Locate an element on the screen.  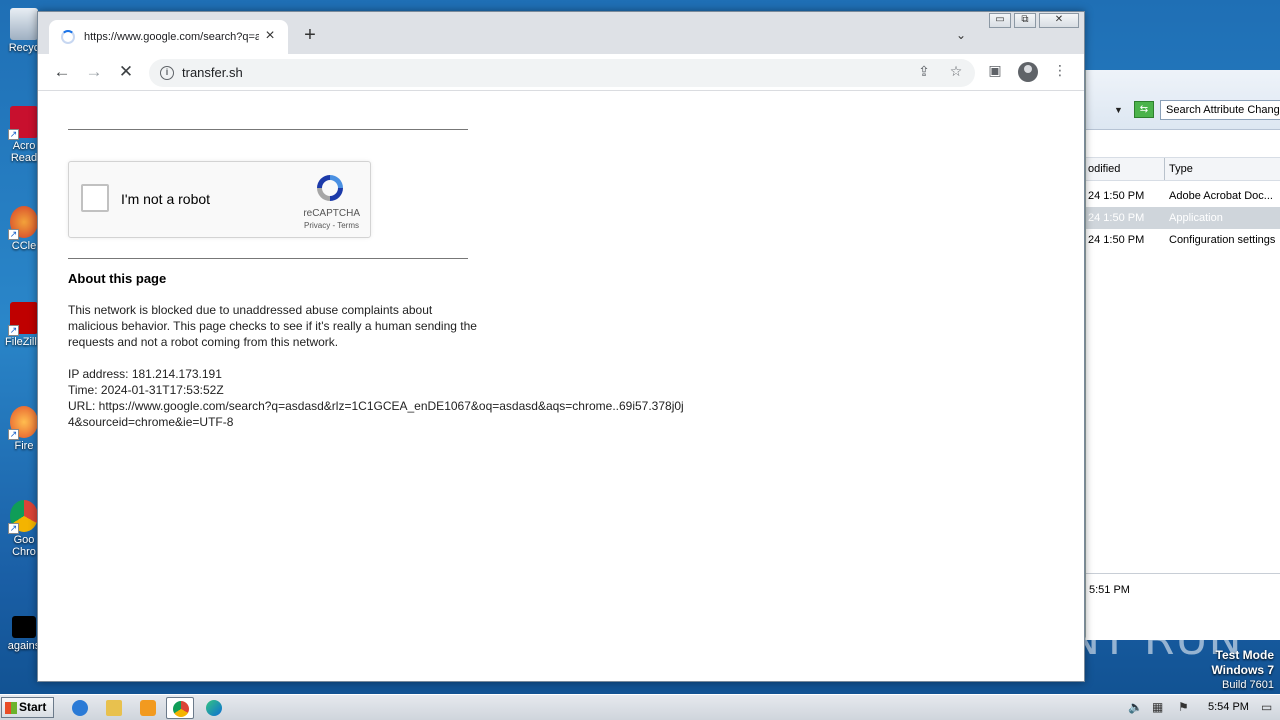
ip-address-line: IP address: 181.214.173.191 is located at coordinates (145, 374).